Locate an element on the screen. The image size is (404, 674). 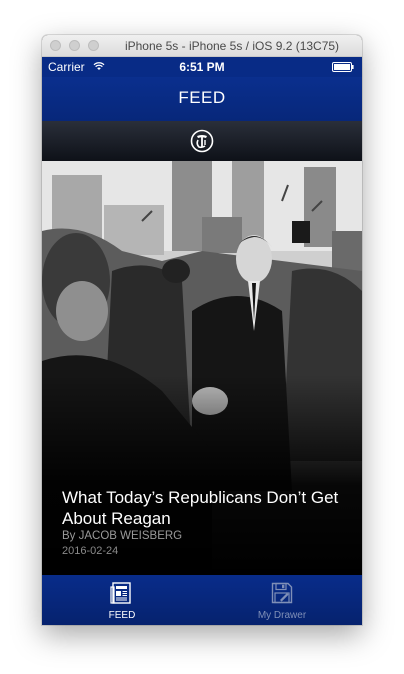
window-minimize-button is located at coordinates (74, 45).